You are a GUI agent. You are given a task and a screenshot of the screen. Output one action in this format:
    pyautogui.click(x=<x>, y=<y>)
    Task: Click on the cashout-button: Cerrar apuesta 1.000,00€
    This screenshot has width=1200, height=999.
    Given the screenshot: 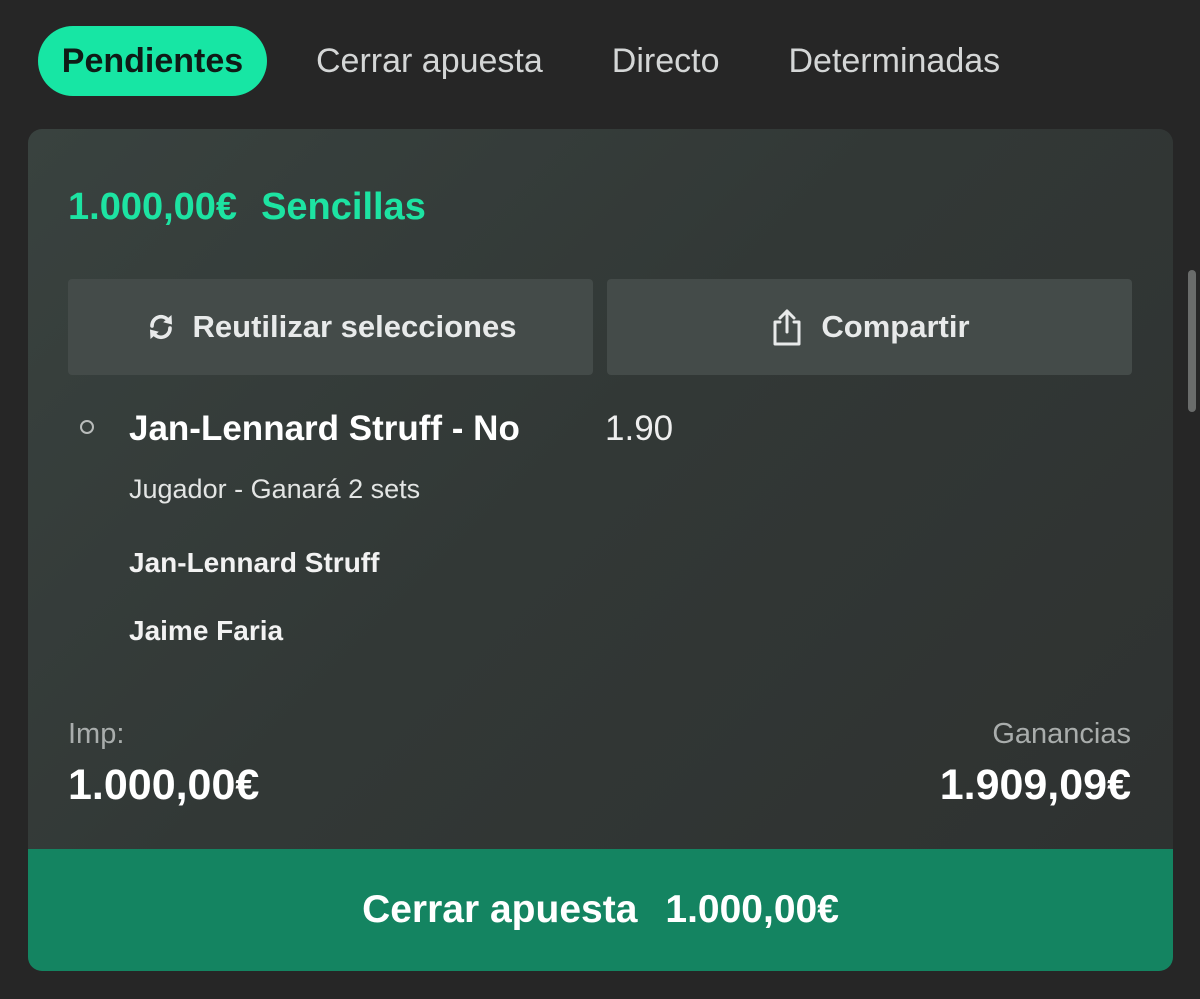 What is the action you would take?
    pyautogui.click(x=600, y=910)
    